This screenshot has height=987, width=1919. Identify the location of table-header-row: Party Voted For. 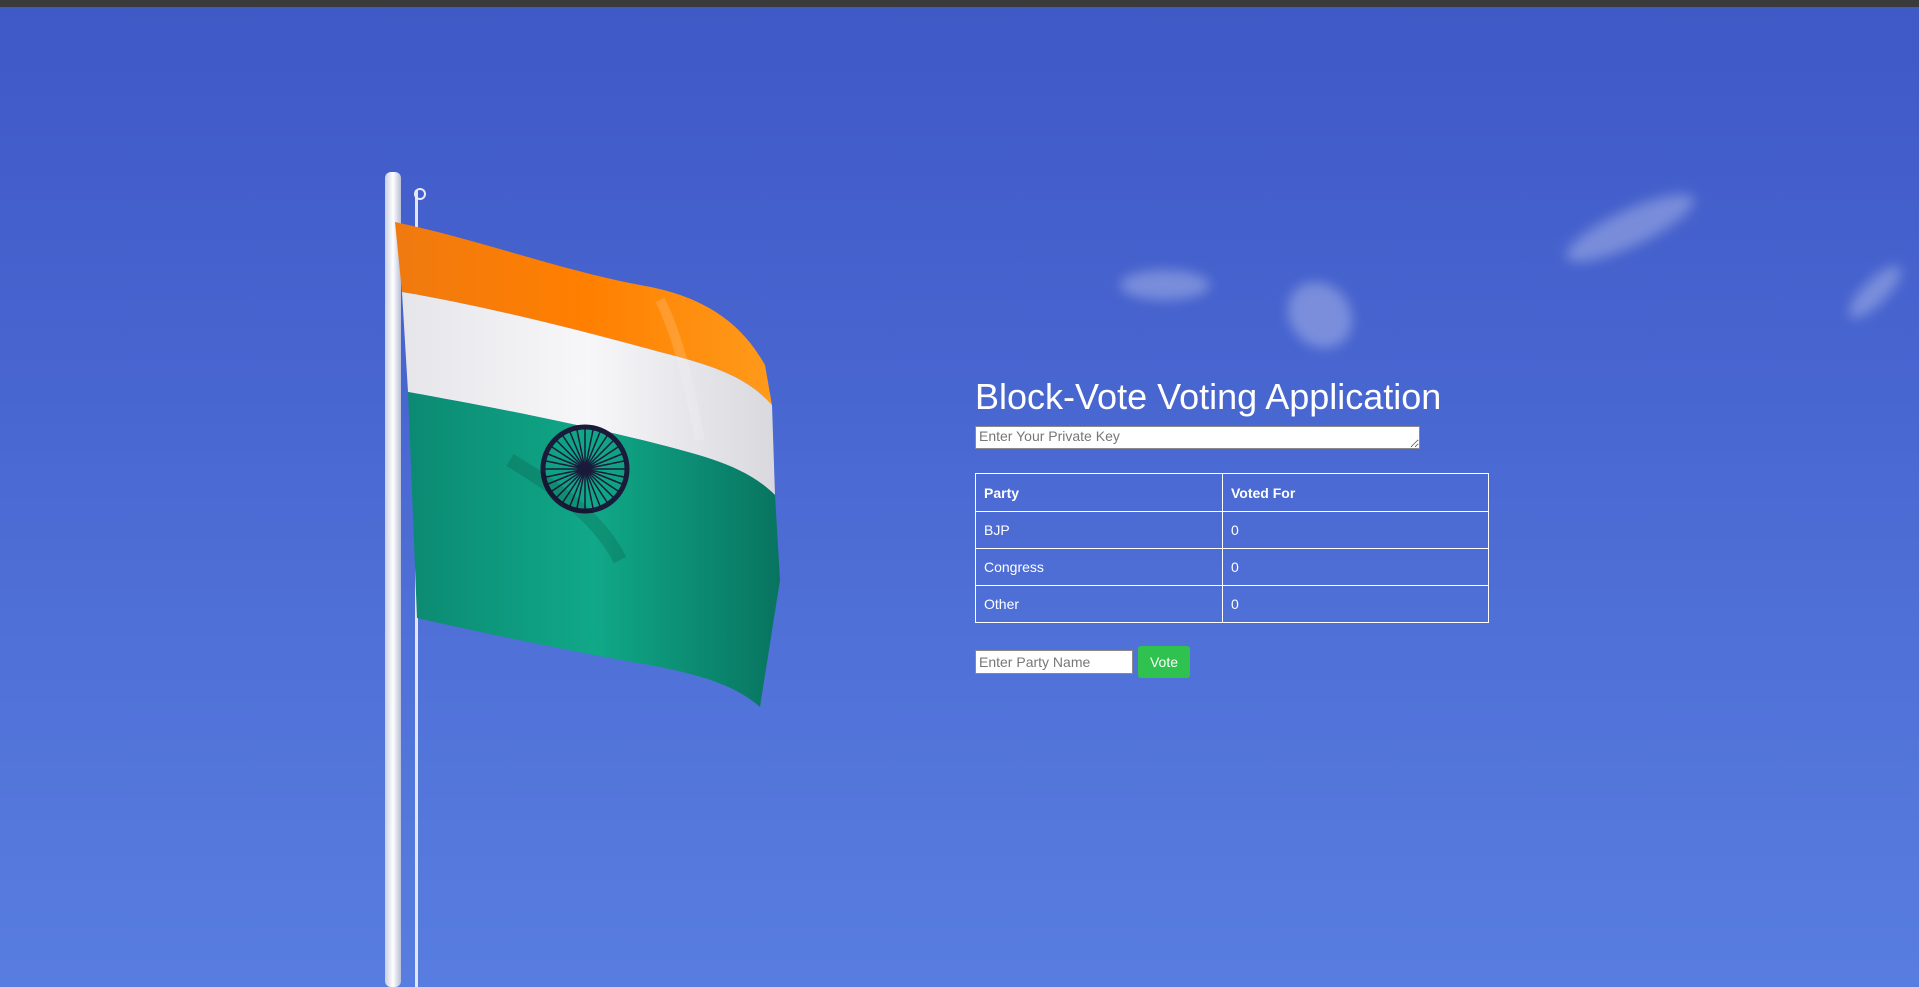
(1232, 492).